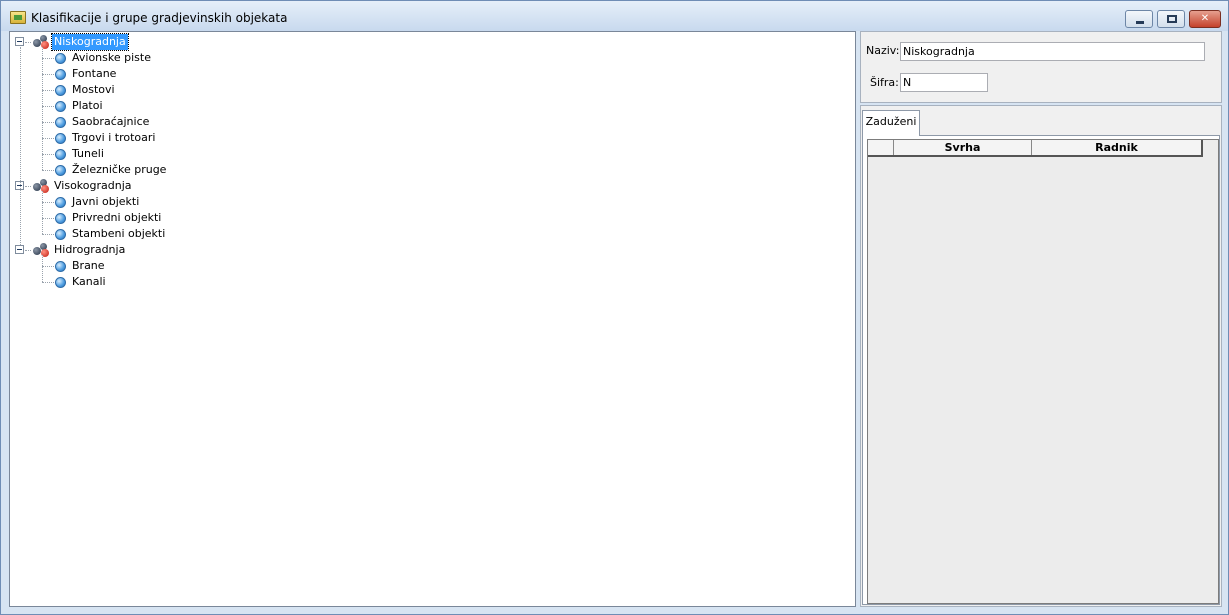  I want to click on tree-item: Kanali, so click(89, 282).